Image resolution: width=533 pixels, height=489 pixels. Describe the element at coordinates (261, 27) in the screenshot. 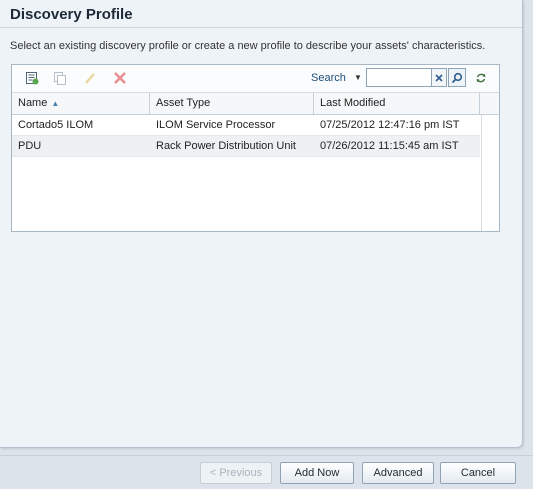

I see `title-divider` at that location.